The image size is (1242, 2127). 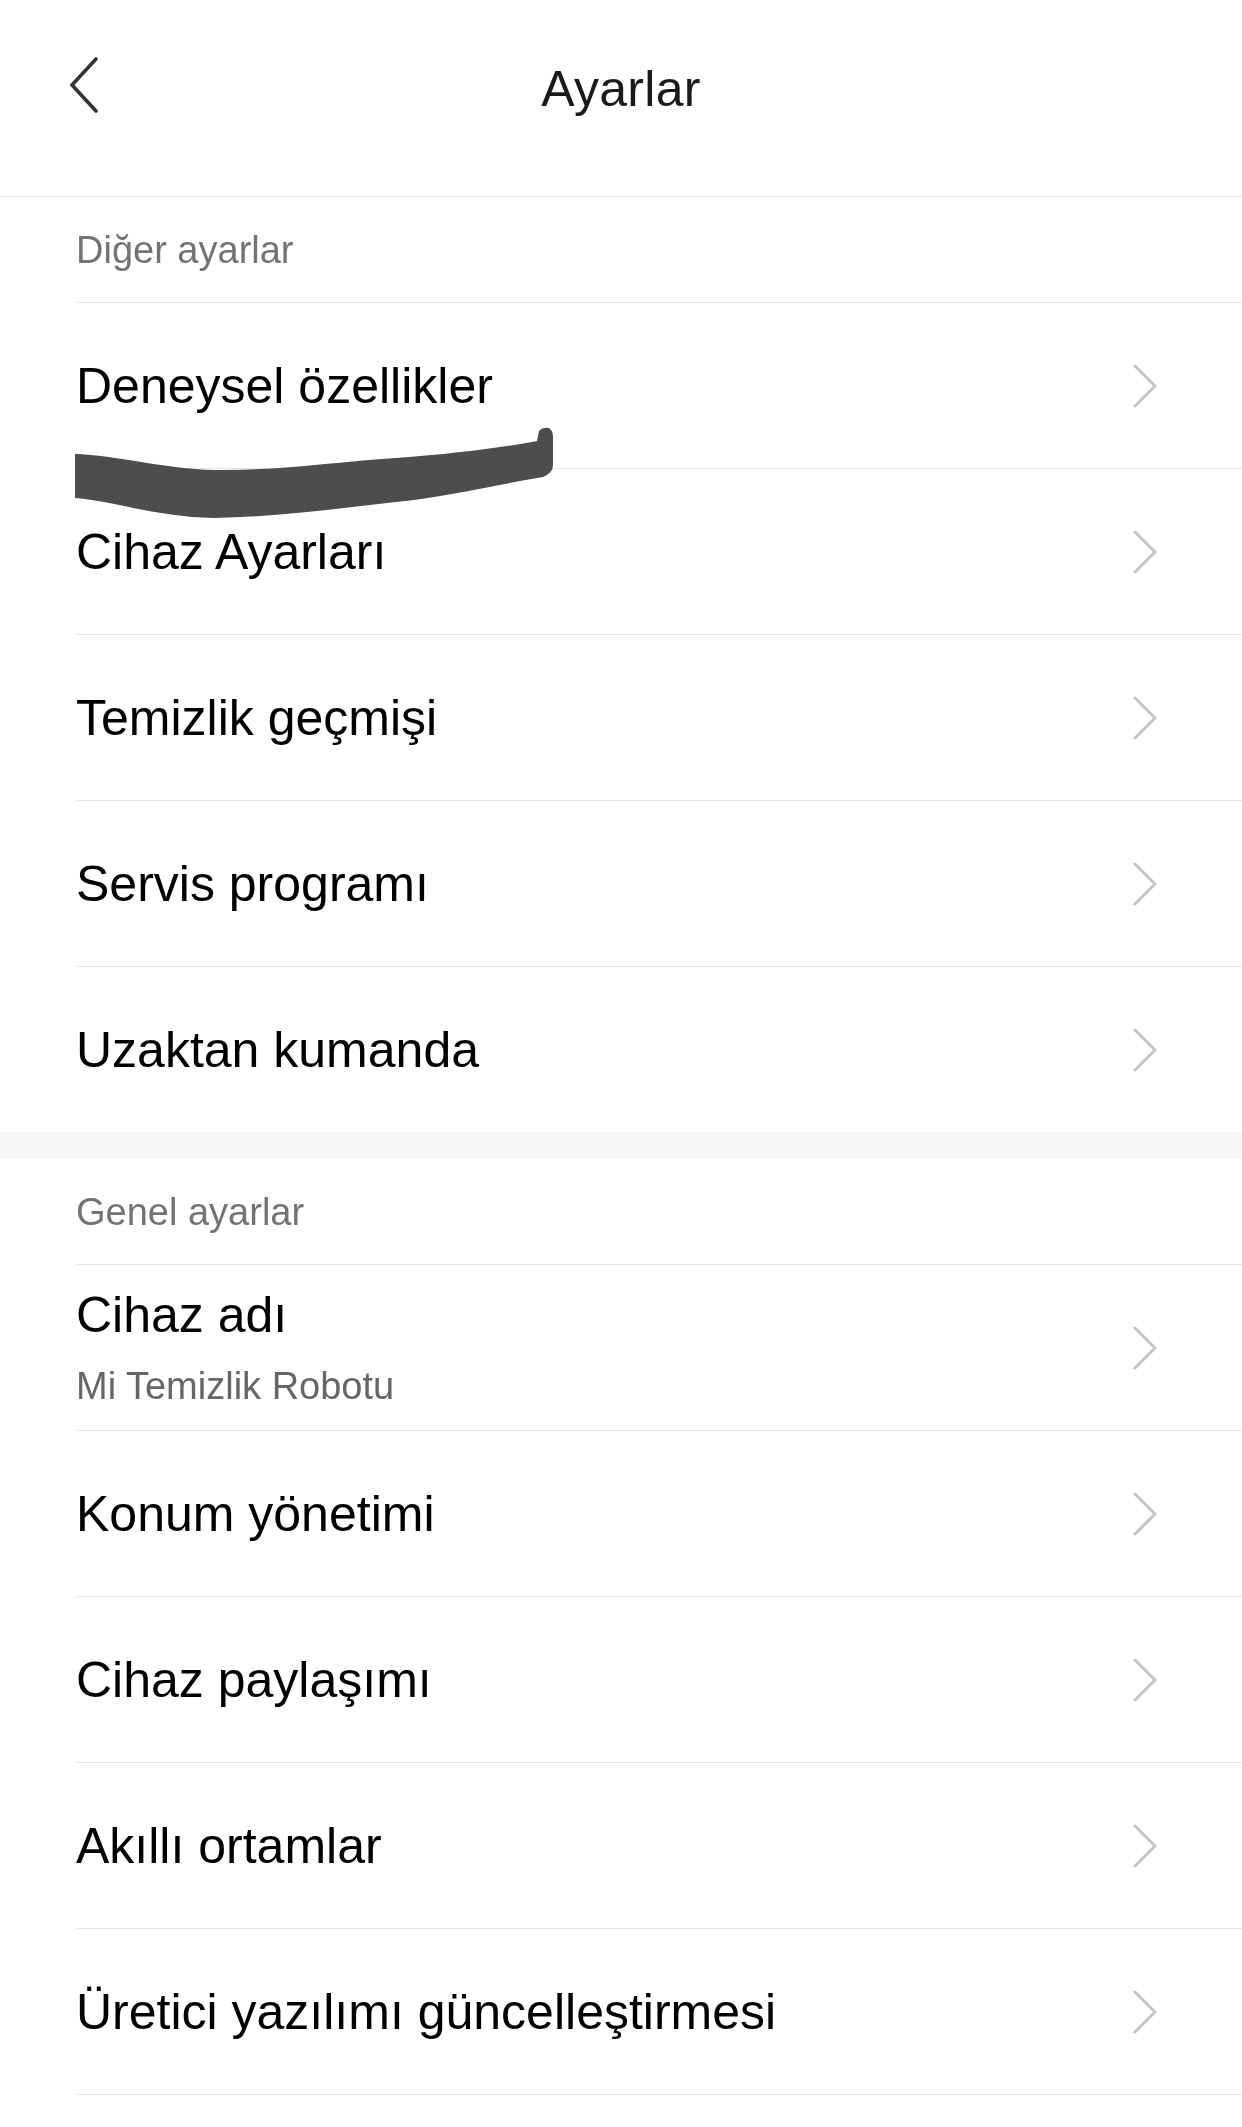 What do you see at coordinates (621, 89) in the screenshot?
I see `page-title: Ayarlar` at bounding box center [621, 89].